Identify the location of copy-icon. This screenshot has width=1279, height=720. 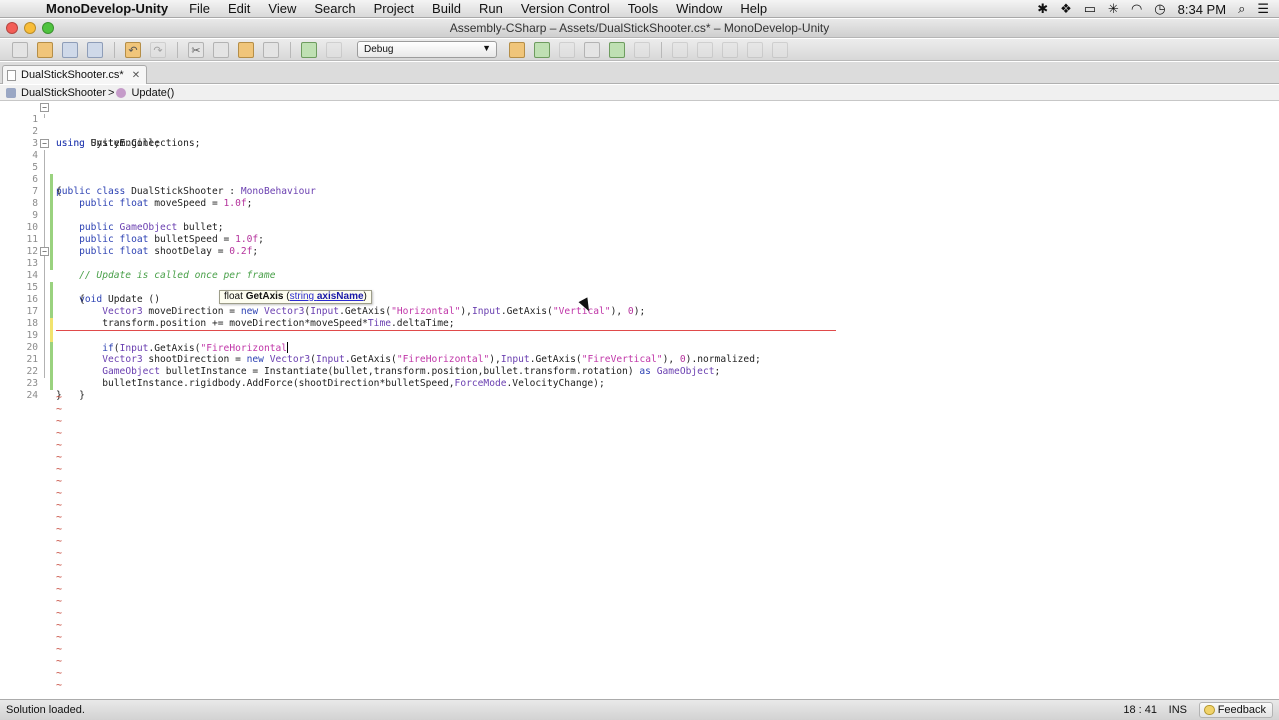
(221, 49).